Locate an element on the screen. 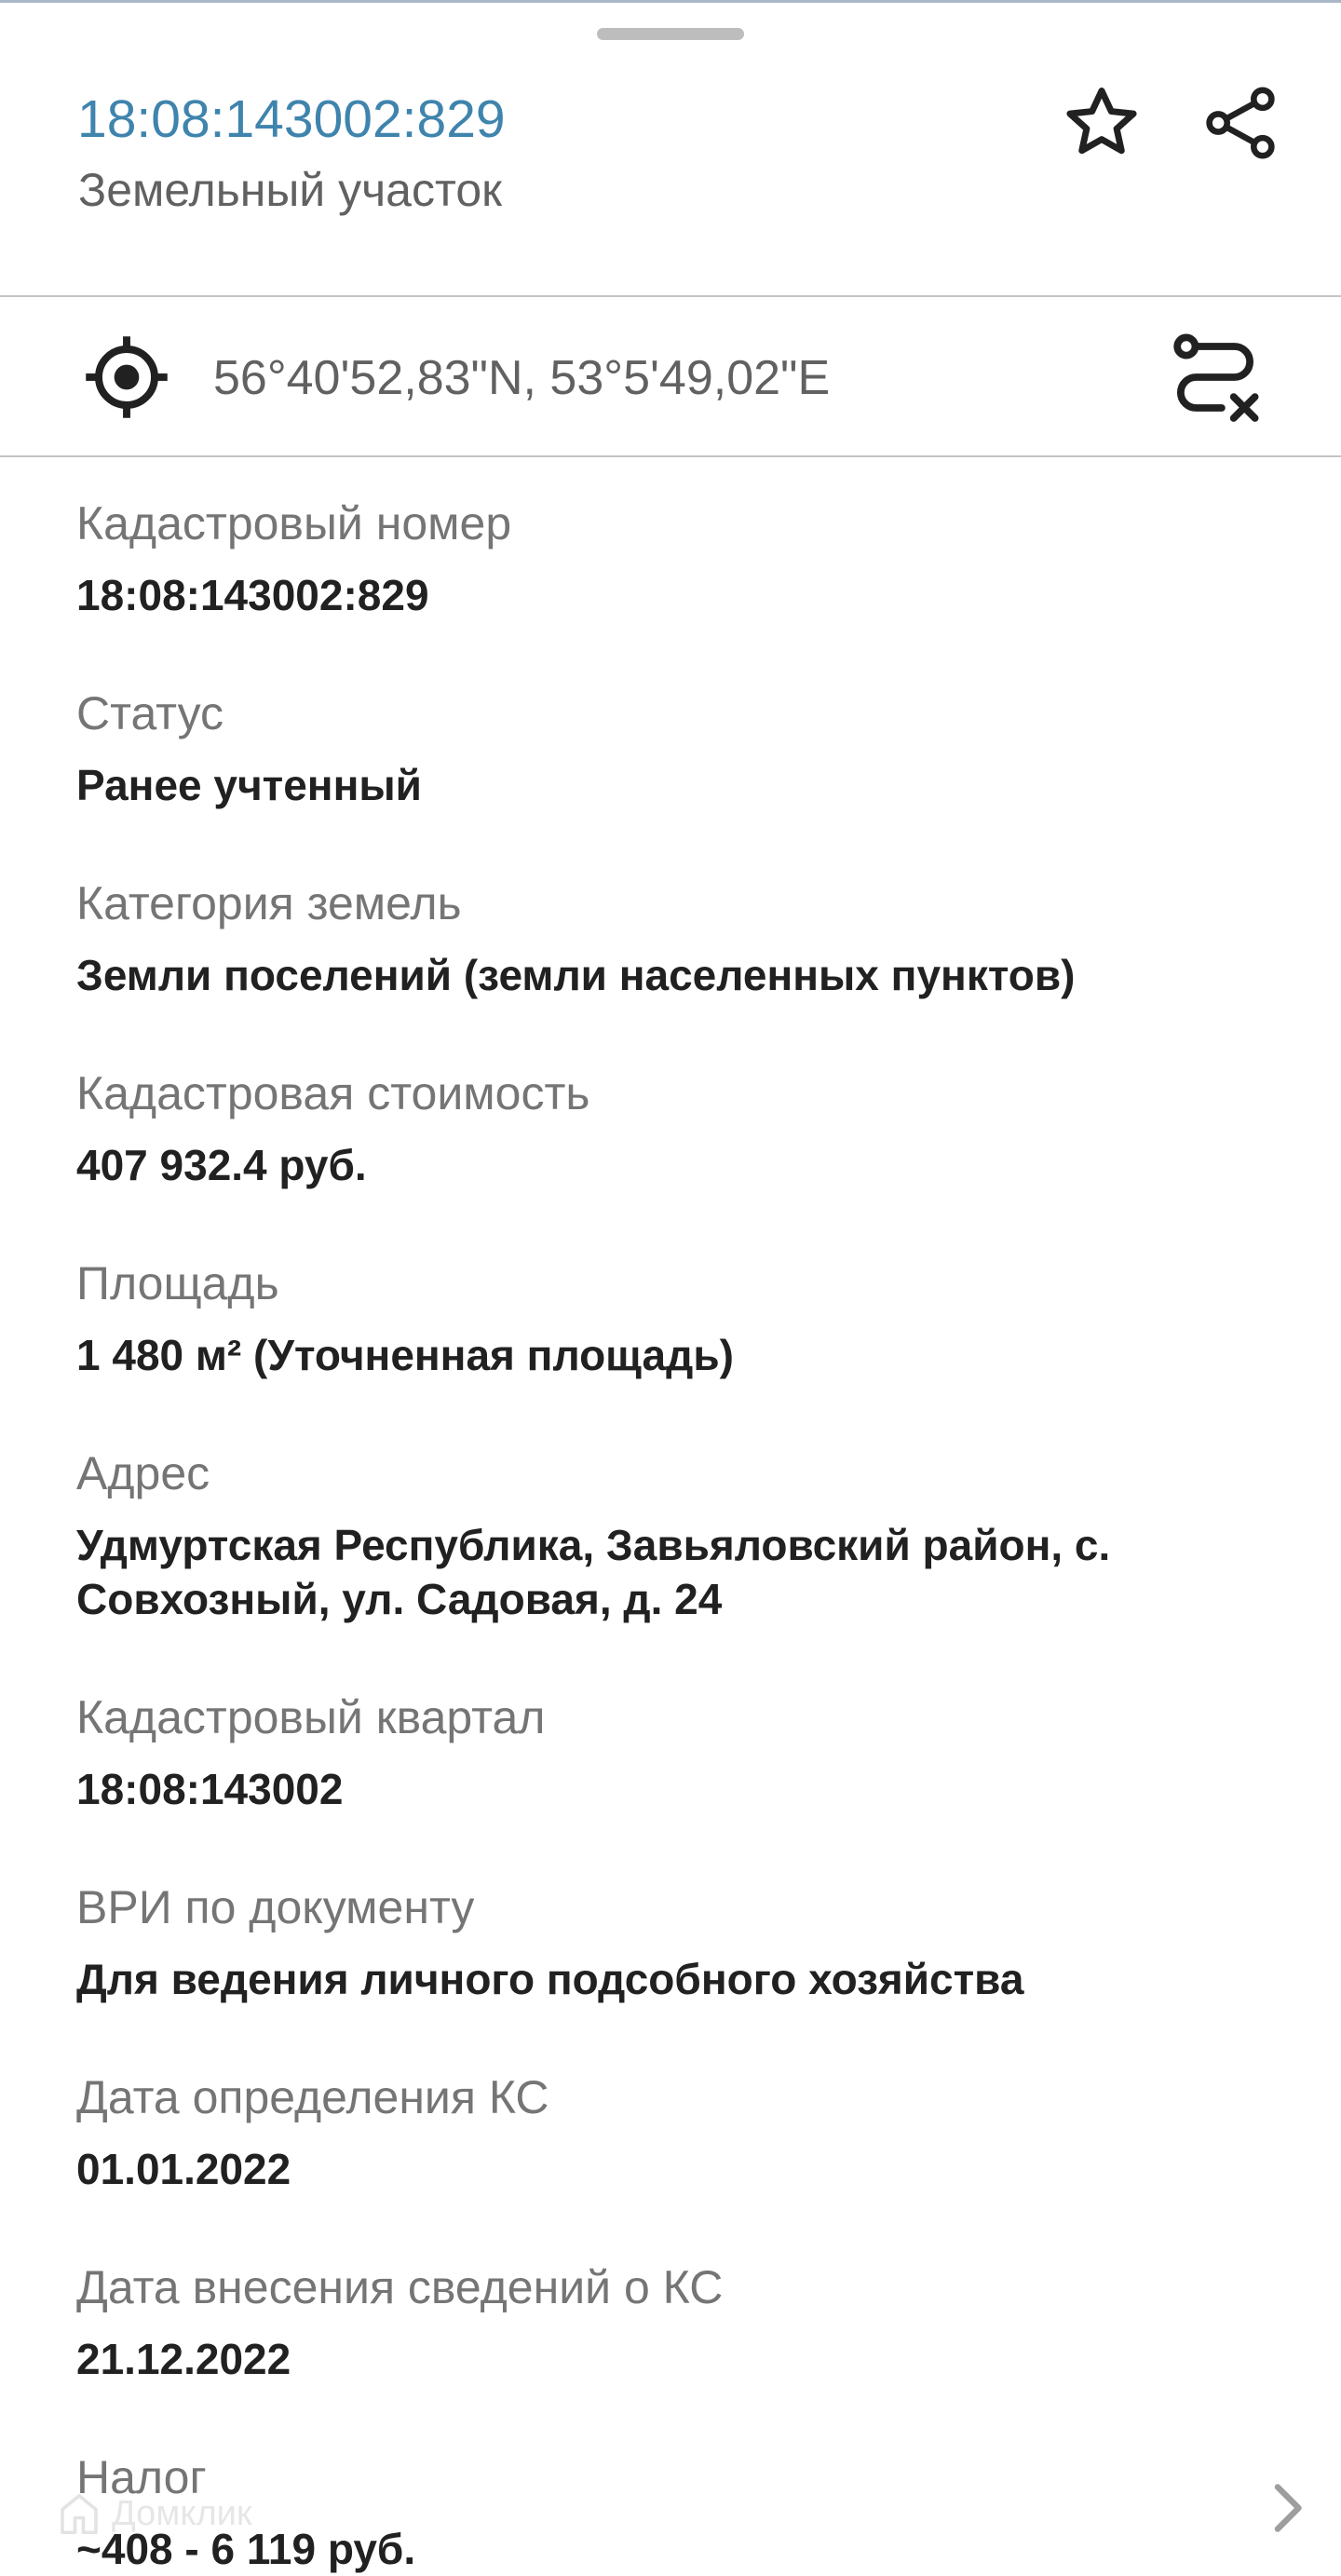 This screenshot has width=1341, height=2576. share-button is located at coordinates (1240, 123).